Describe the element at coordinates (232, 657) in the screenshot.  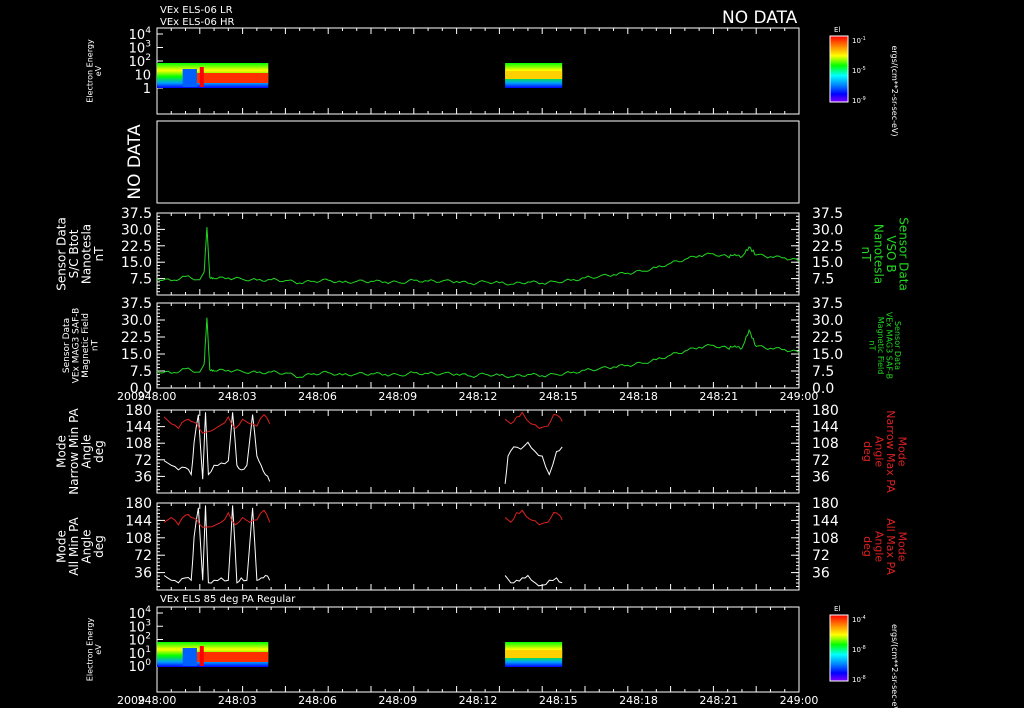
I see `els_spectrogram_bottom-spectrogram-hot` at that location.